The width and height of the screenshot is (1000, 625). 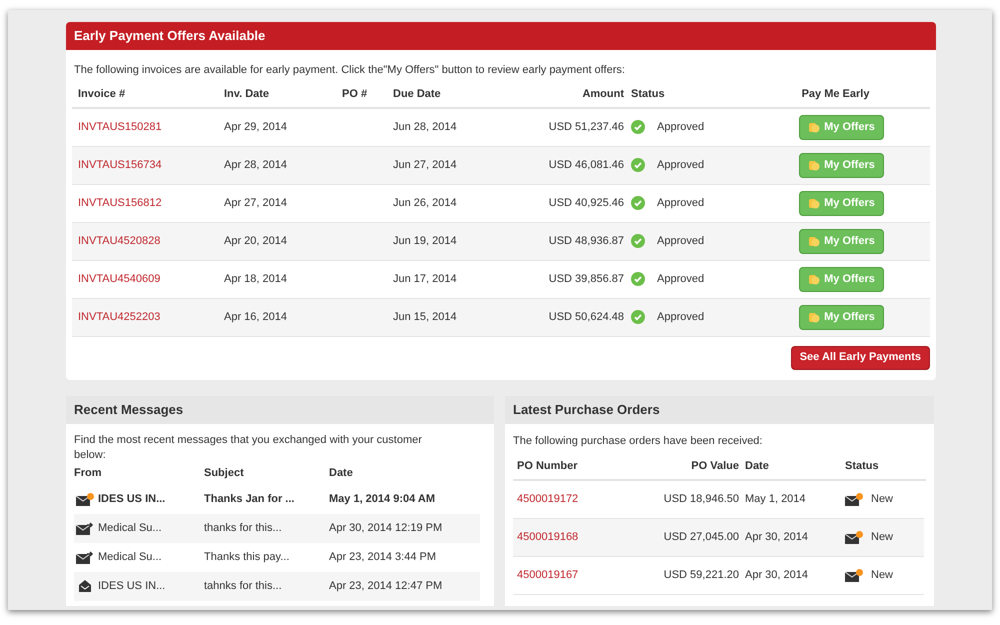 What do you see at coordinates (385, 586) in the screenshot?
I see `message-date: Apr 23, 2014 12:47 PM` at bounding box center [385, 586].